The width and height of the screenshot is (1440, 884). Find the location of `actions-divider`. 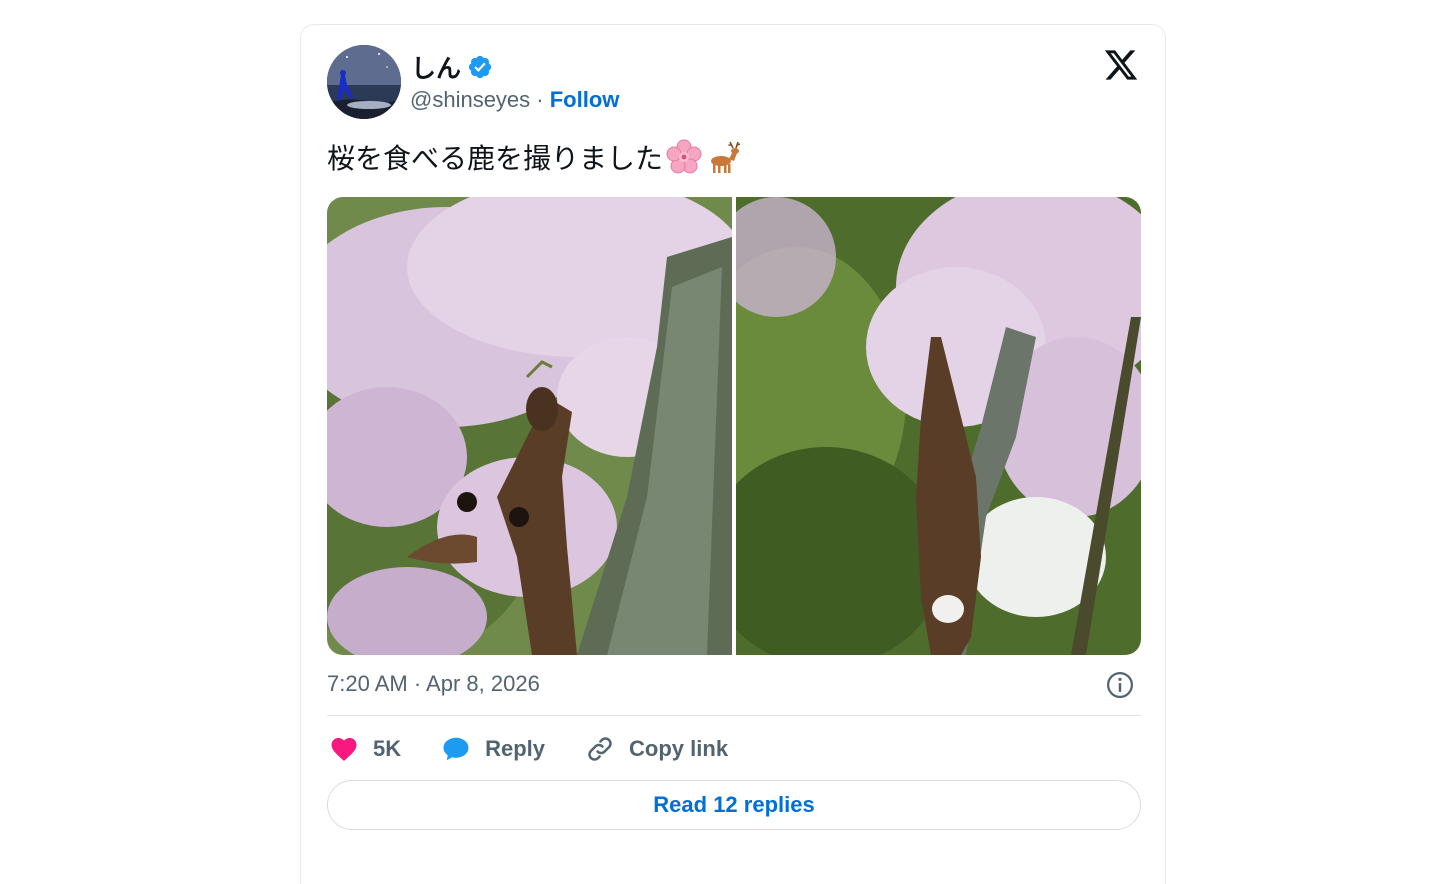

actions-divider is located at coordinates (734, 715).